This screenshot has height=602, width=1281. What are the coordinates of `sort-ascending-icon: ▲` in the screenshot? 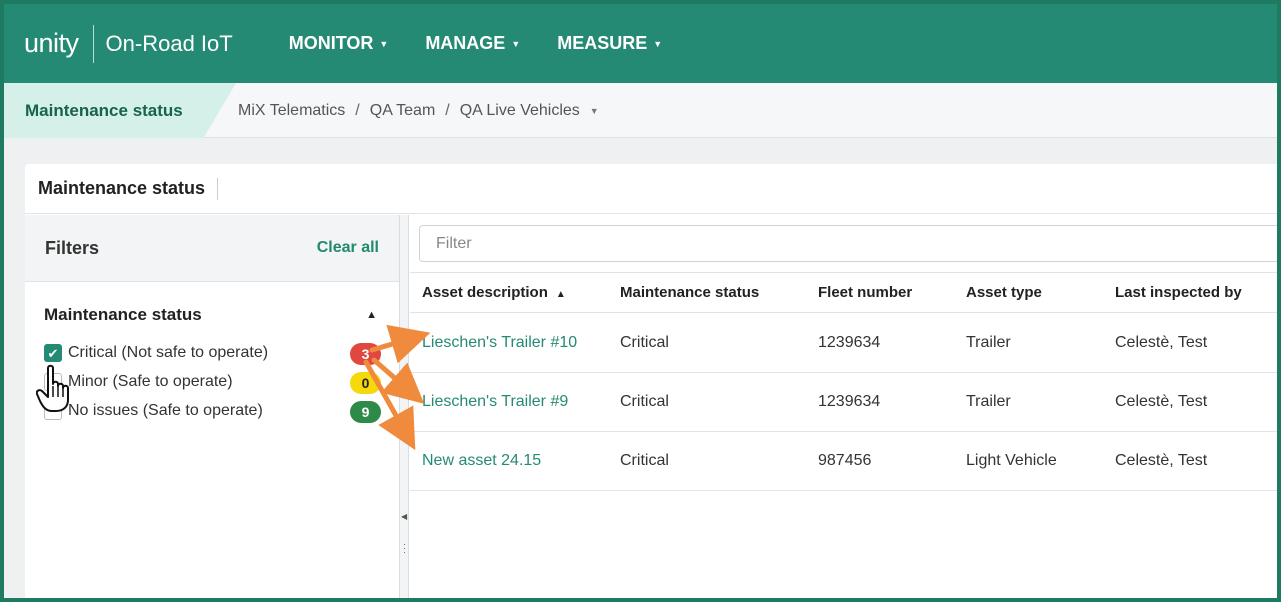 It's located at (561, 294).